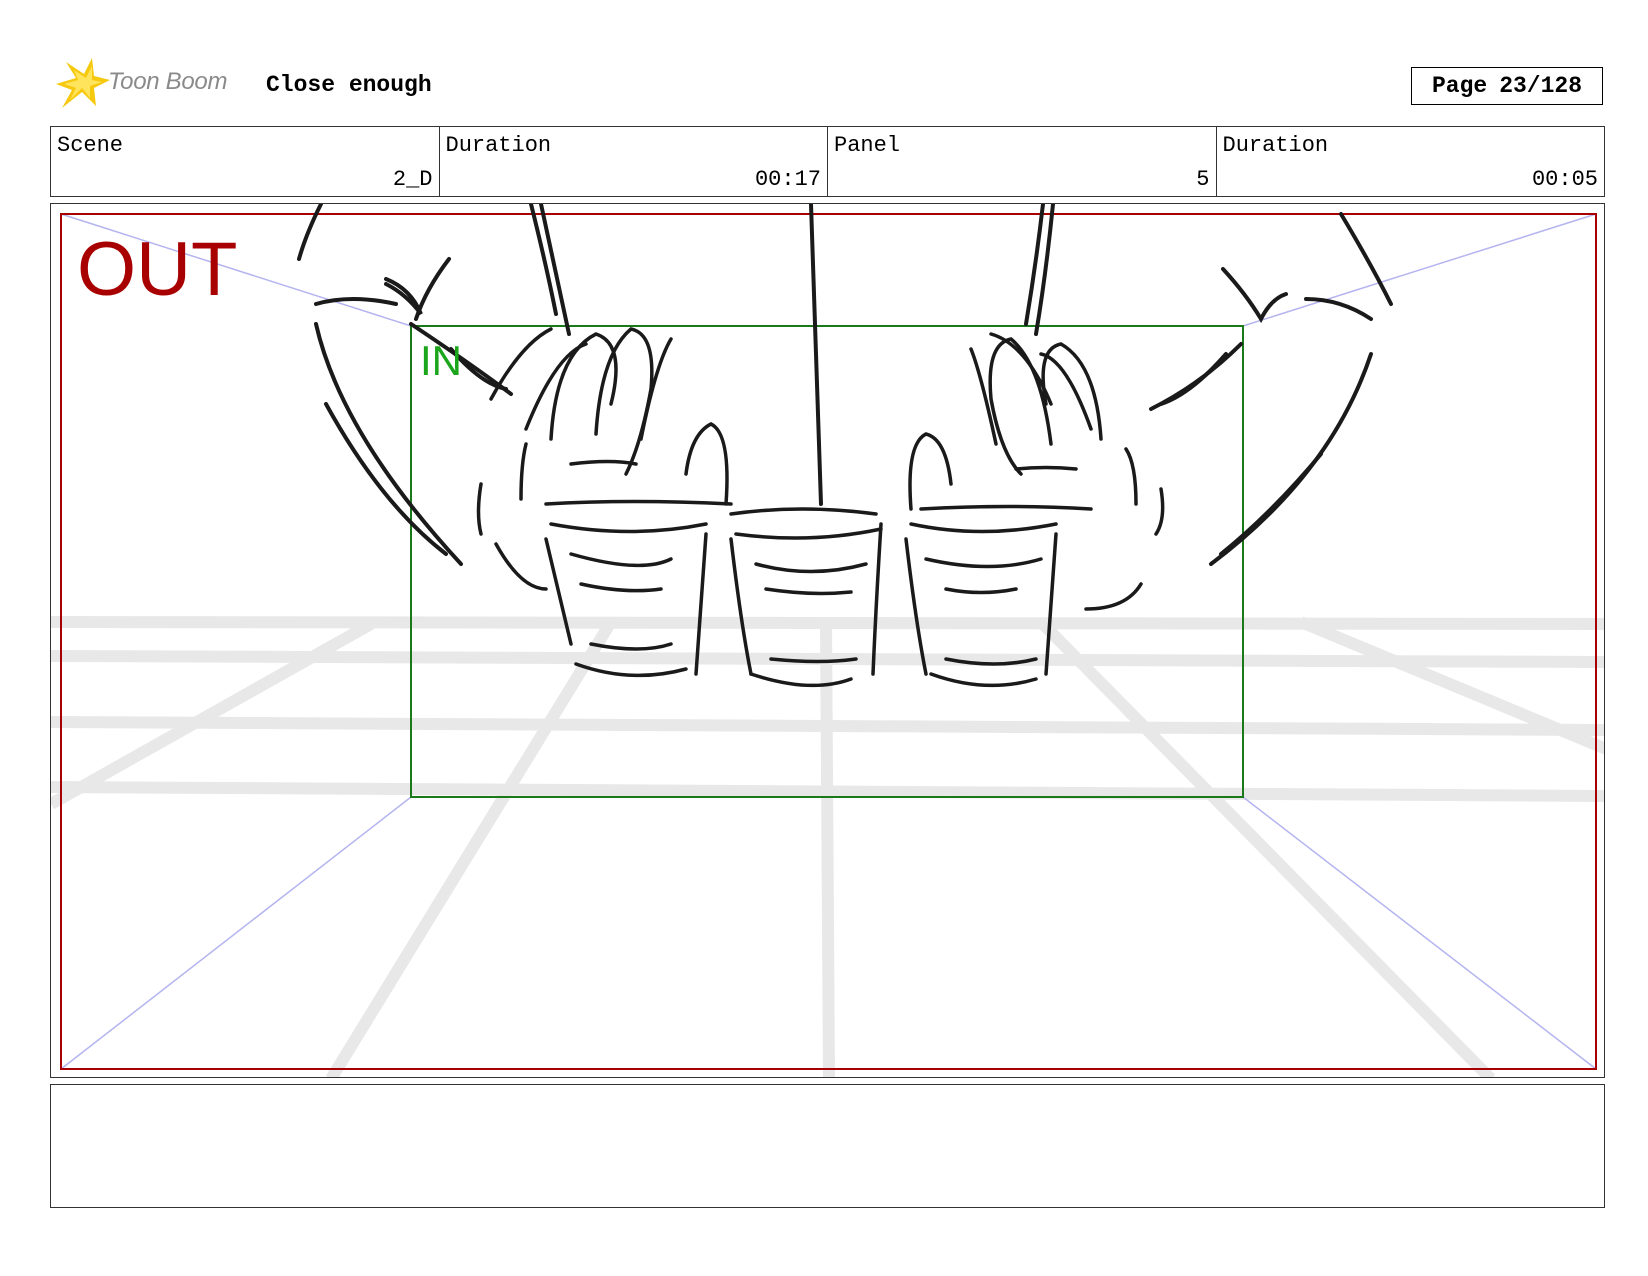 This screenshot has width=1648, height=1276. What do you see at coordinates (1459, 86) in the screenshot?
I see `page-label: Page` at bounding box center [1459, 86].